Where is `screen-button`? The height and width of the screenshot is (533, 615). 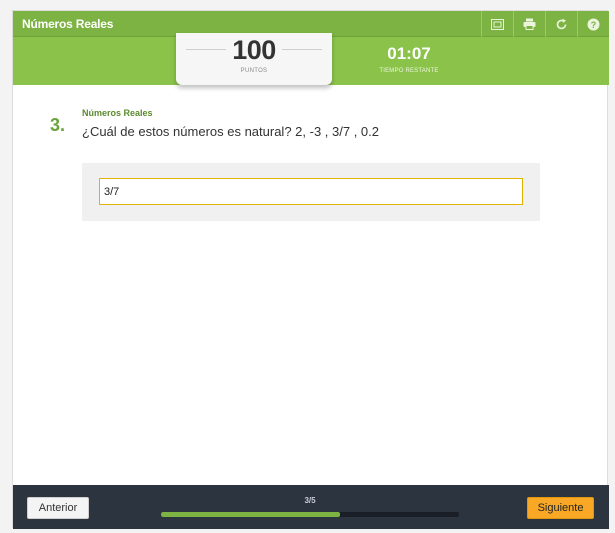
screen-button is located at coordinates (497, 24).